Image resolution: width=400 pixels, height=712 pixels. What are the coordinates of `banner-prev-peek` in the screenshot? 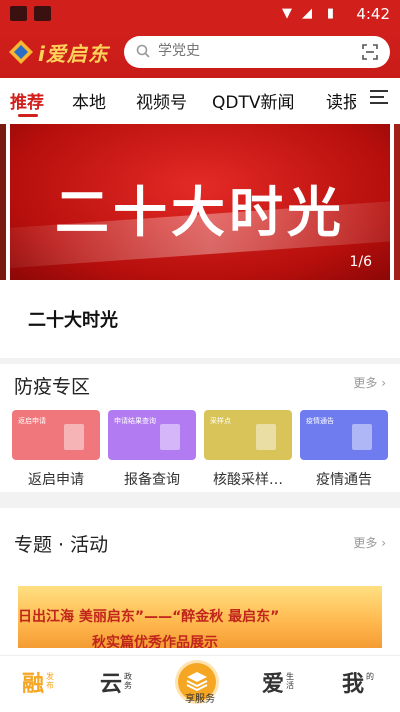 It's located at (3, 202).